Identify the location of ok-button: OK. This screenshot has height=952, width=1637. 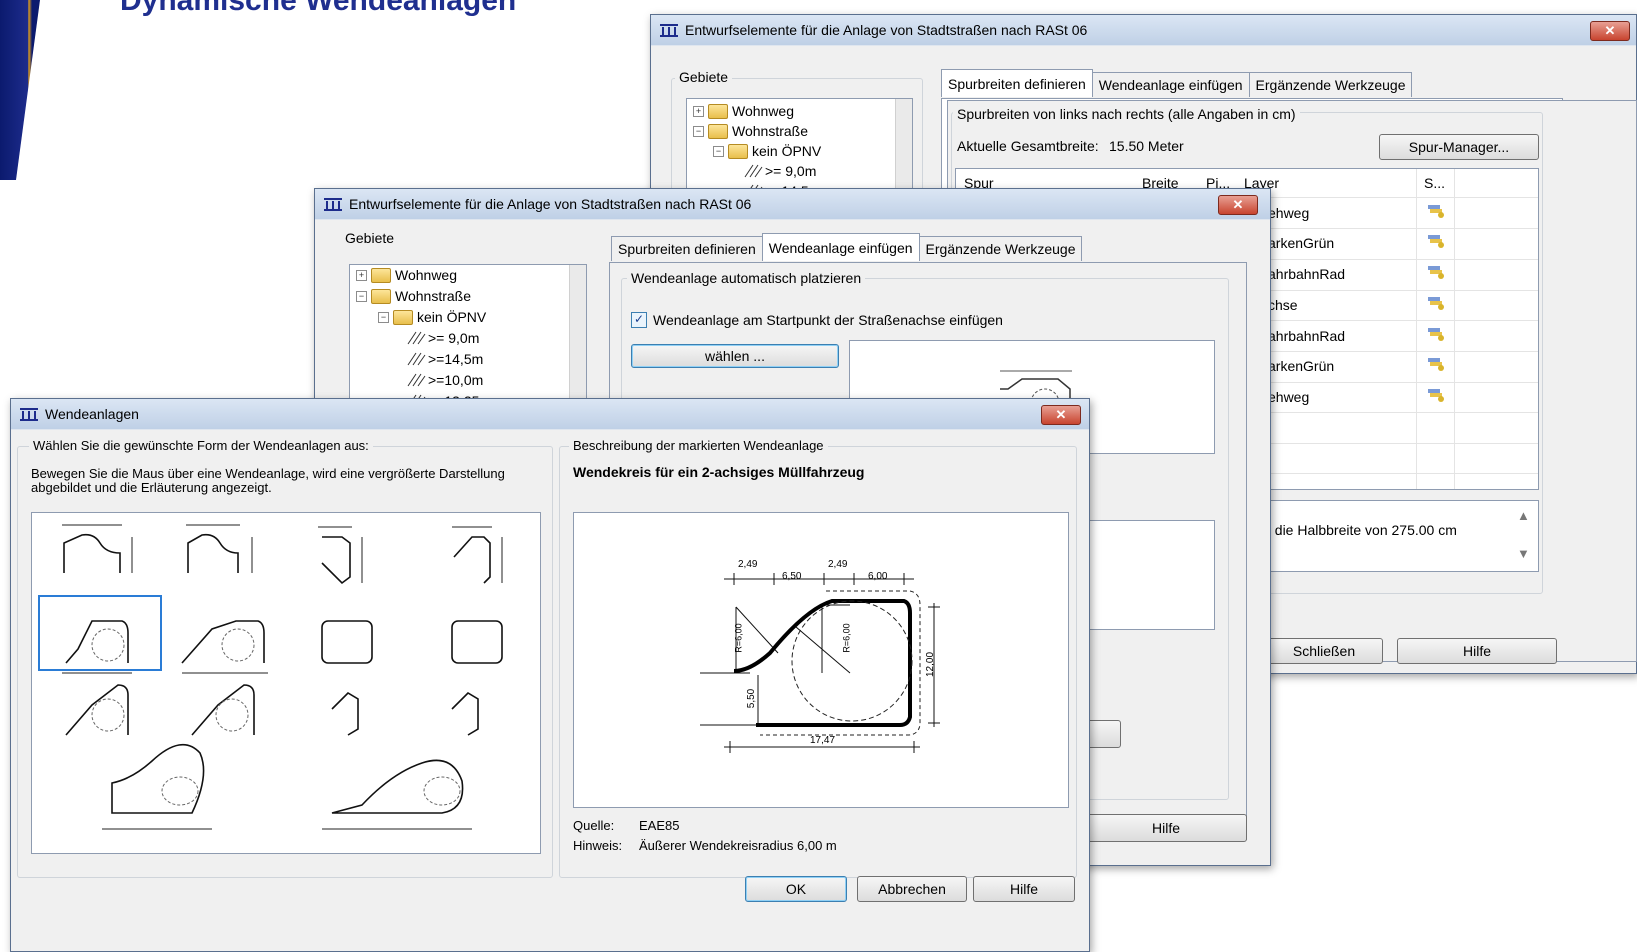
(796, 889).